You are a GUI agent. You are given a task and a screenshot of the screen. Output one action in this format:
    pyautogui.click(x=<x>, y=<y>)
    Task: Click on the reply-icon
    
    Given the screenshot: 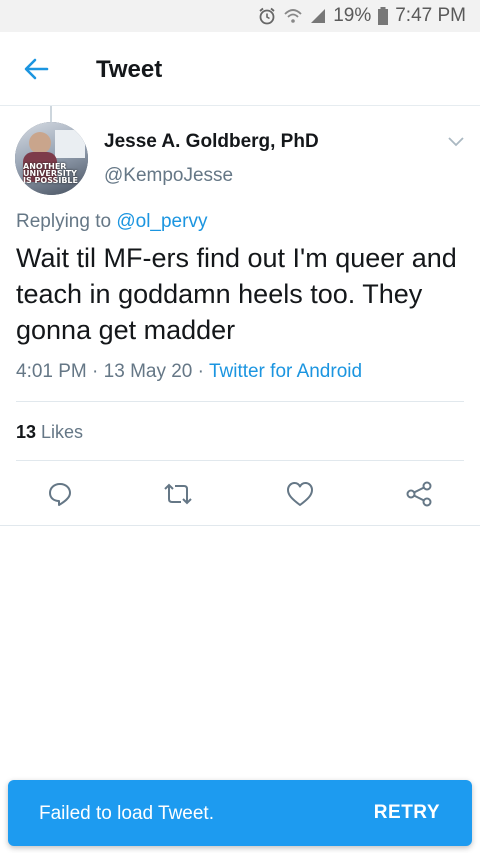 What is the action you would take?
    pyautogui.click(x=60, y=494)
    